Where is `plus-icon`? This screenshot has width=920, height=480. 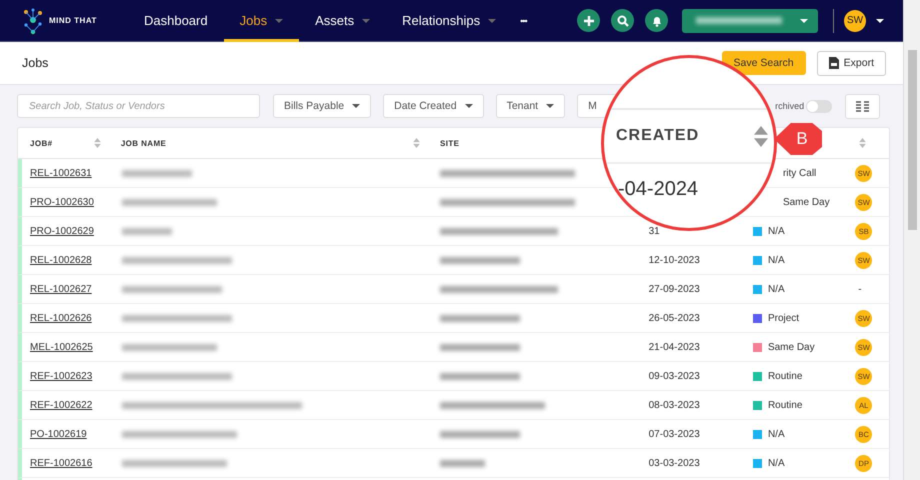 plus-icon is located at coordinates (588, 20).